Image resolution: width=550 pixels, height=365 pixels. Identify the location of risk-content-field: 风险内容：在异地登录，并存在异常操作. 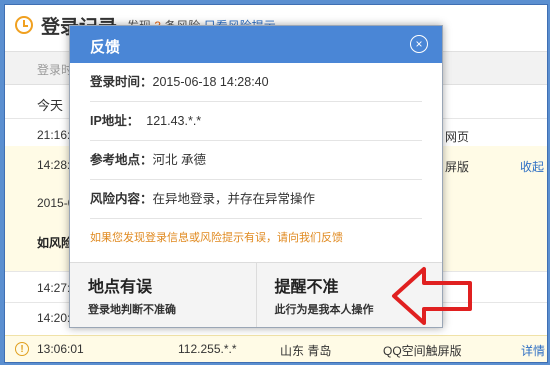
(256, 199).